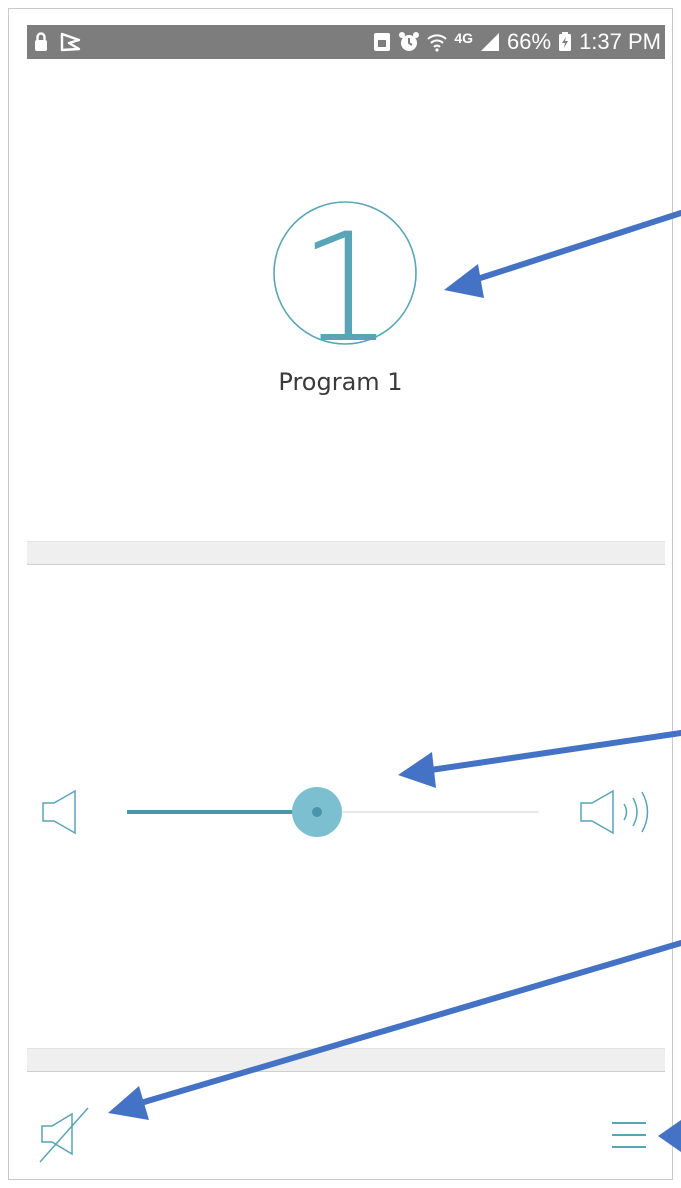 The height and width of the screenshot is (1188, 681). I want to click on section-divider-bottom, so click(346, 1060).